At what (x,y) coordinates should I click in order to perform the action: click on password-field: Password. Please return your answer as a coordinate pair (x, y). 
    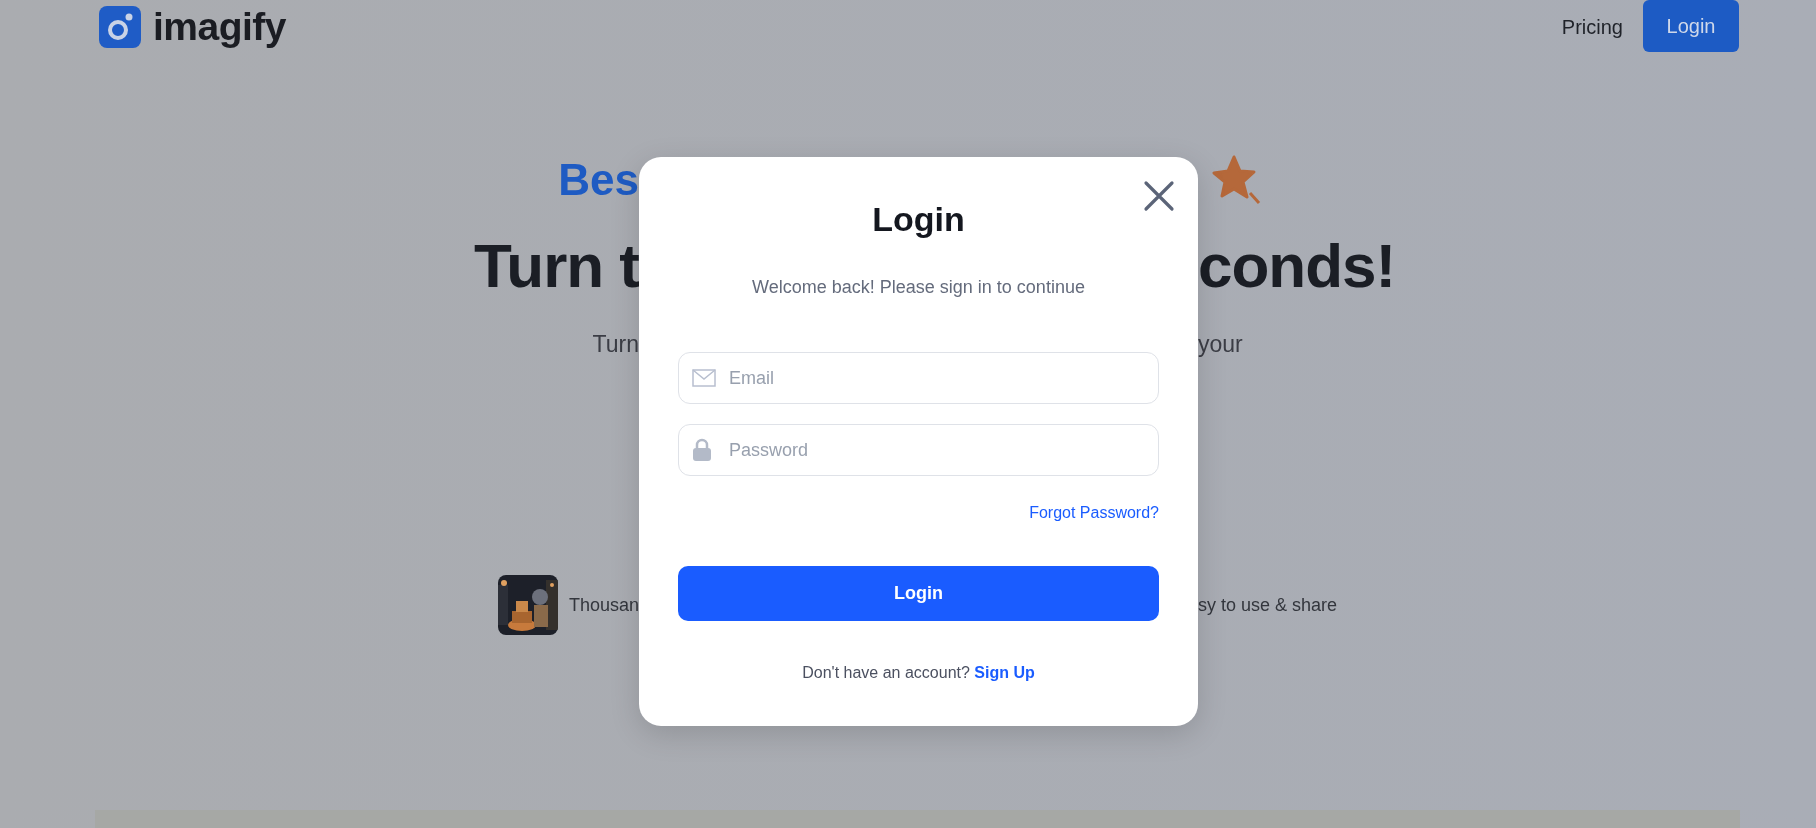
    Looking at the image, I should click on (918, 450).